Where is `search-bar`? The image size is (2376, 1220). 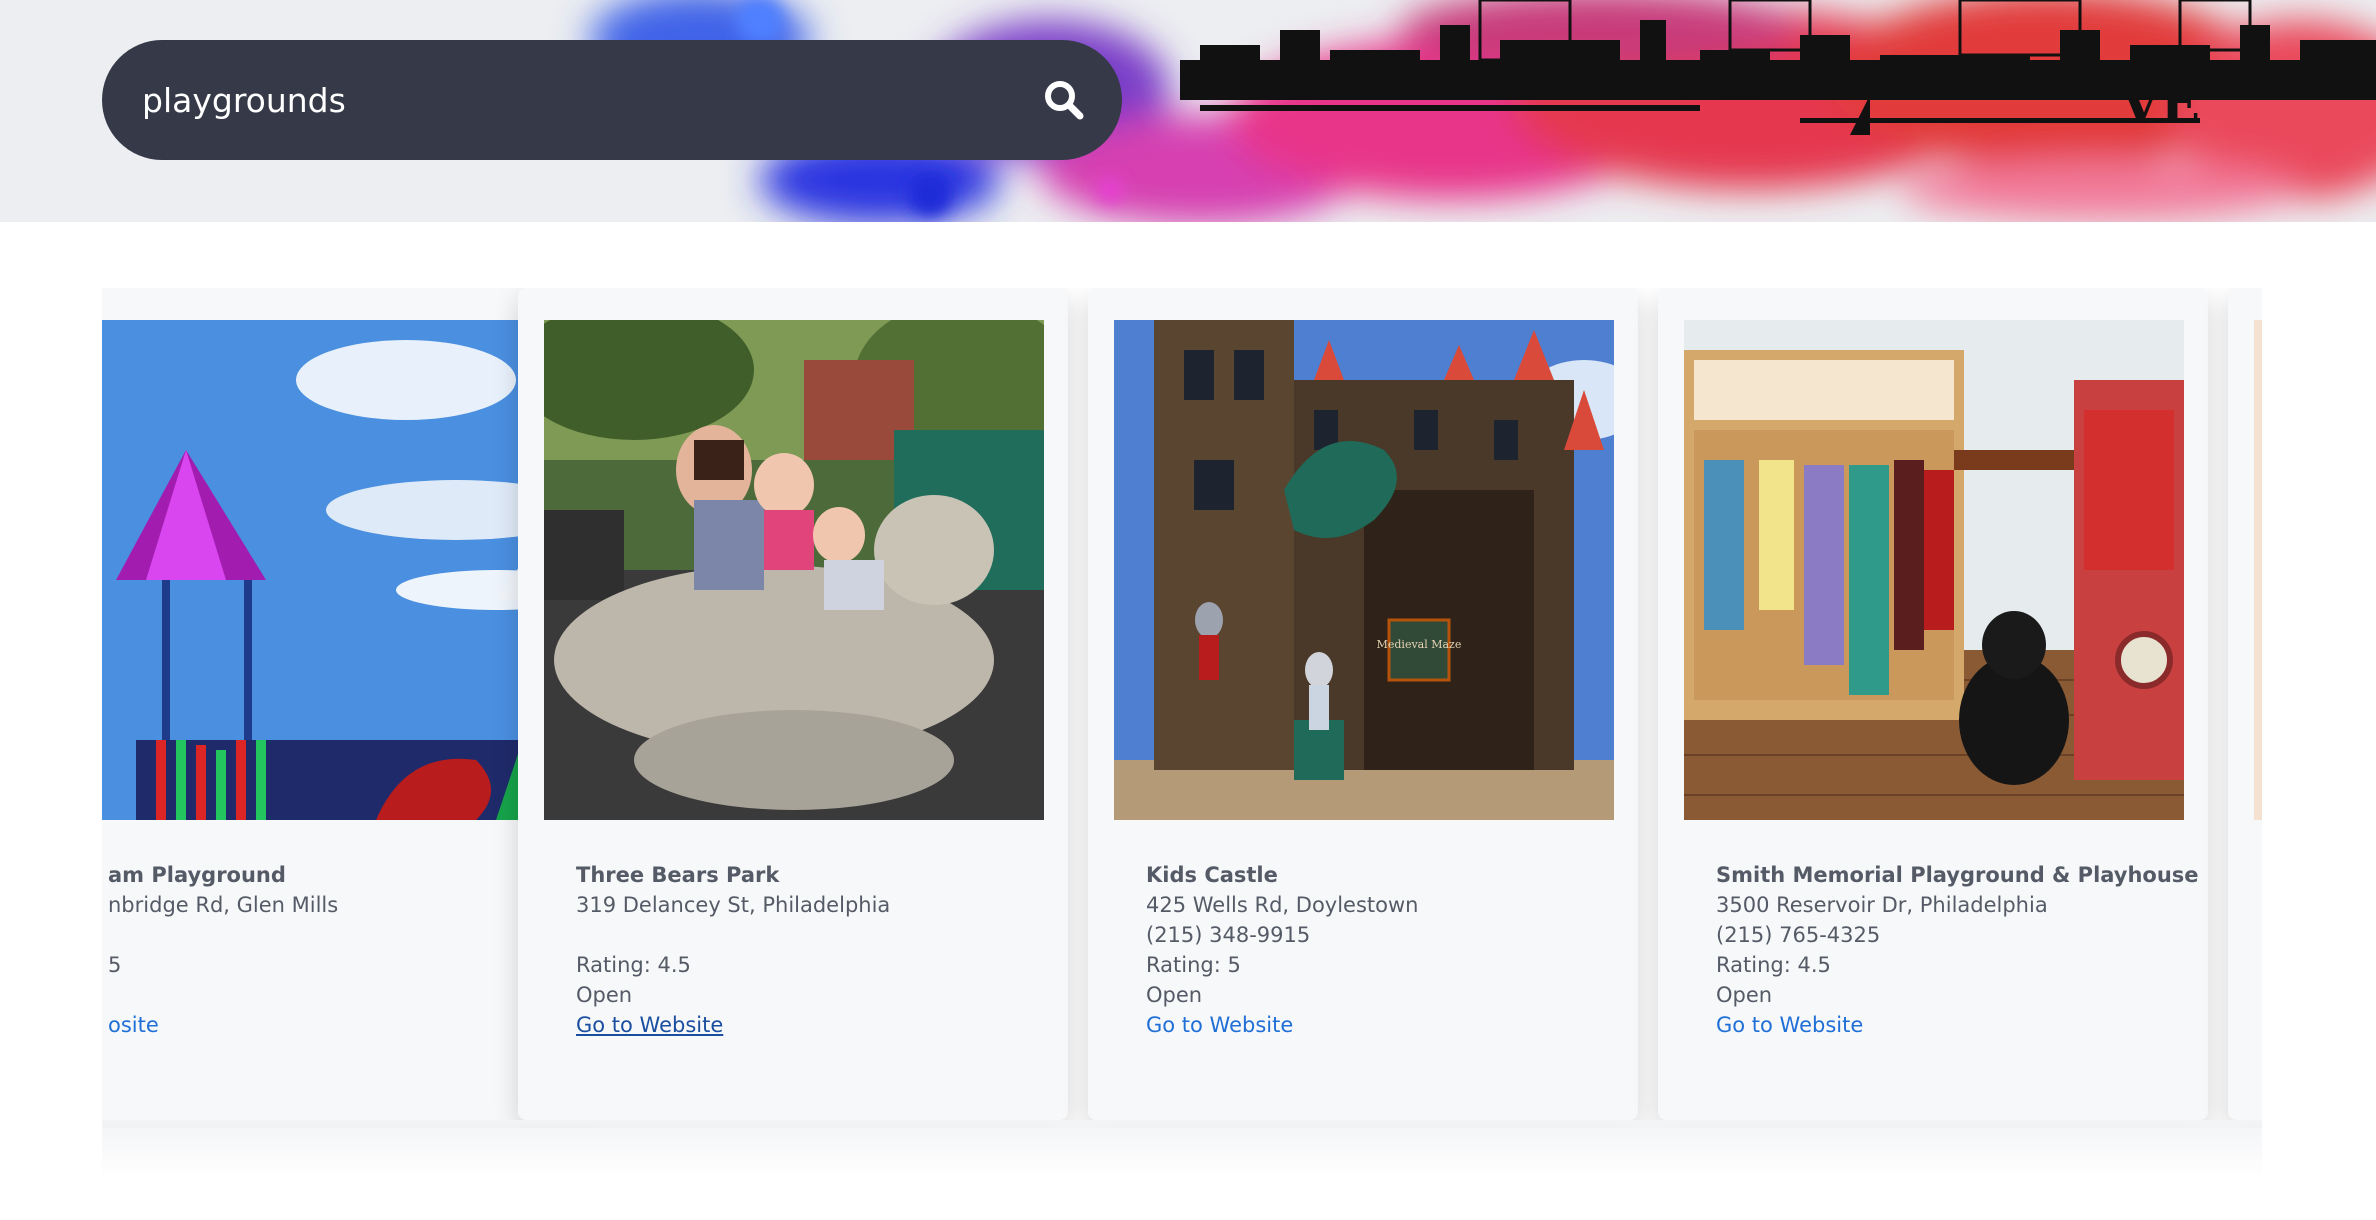 search-bar is located at coordinates (612, 100).